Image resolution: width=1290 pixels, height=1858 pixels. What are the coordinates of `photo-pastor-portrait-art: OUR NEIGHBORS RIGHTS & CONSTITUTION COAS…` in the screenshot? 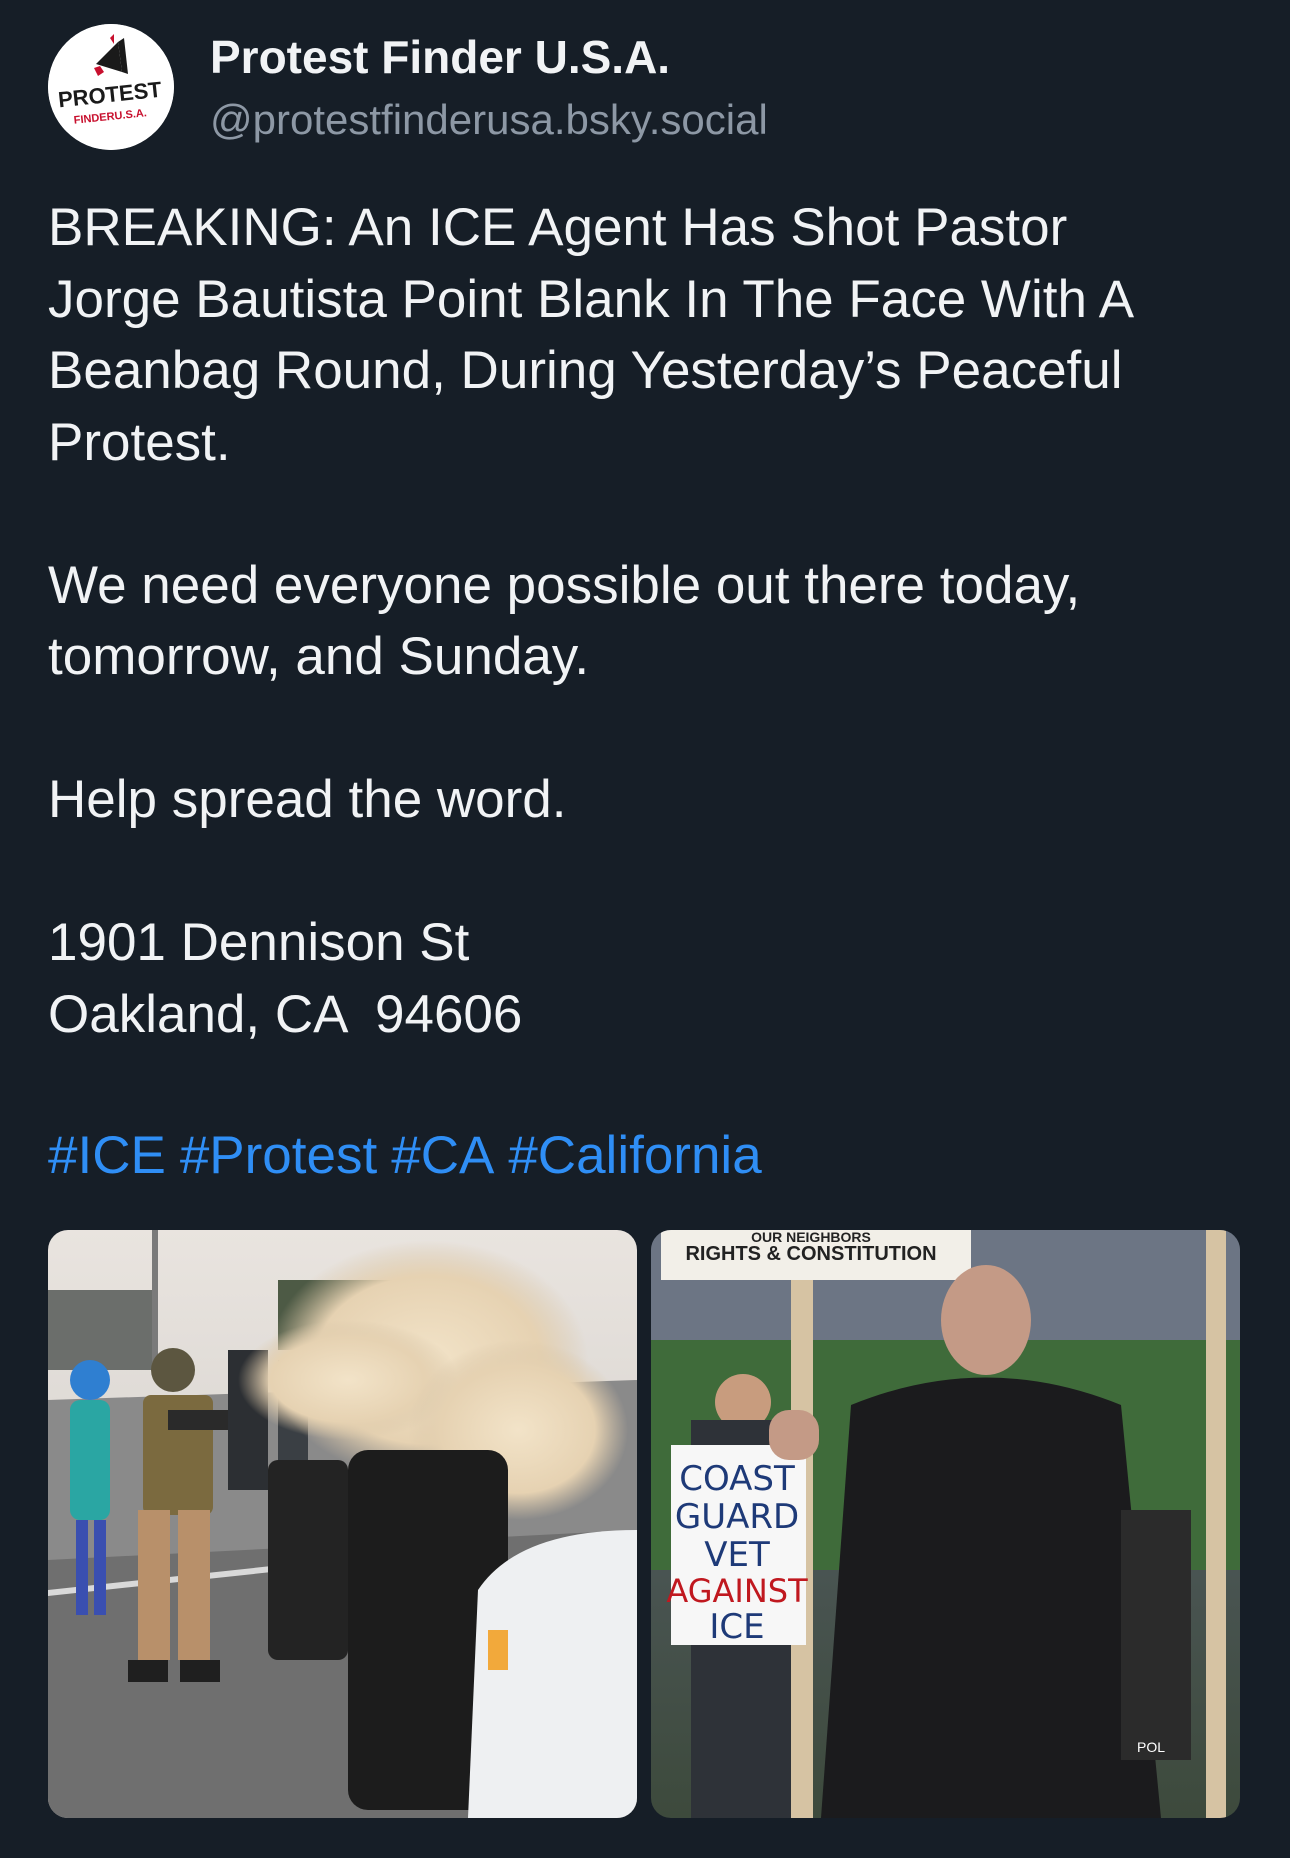 It's located at (945, 1524).